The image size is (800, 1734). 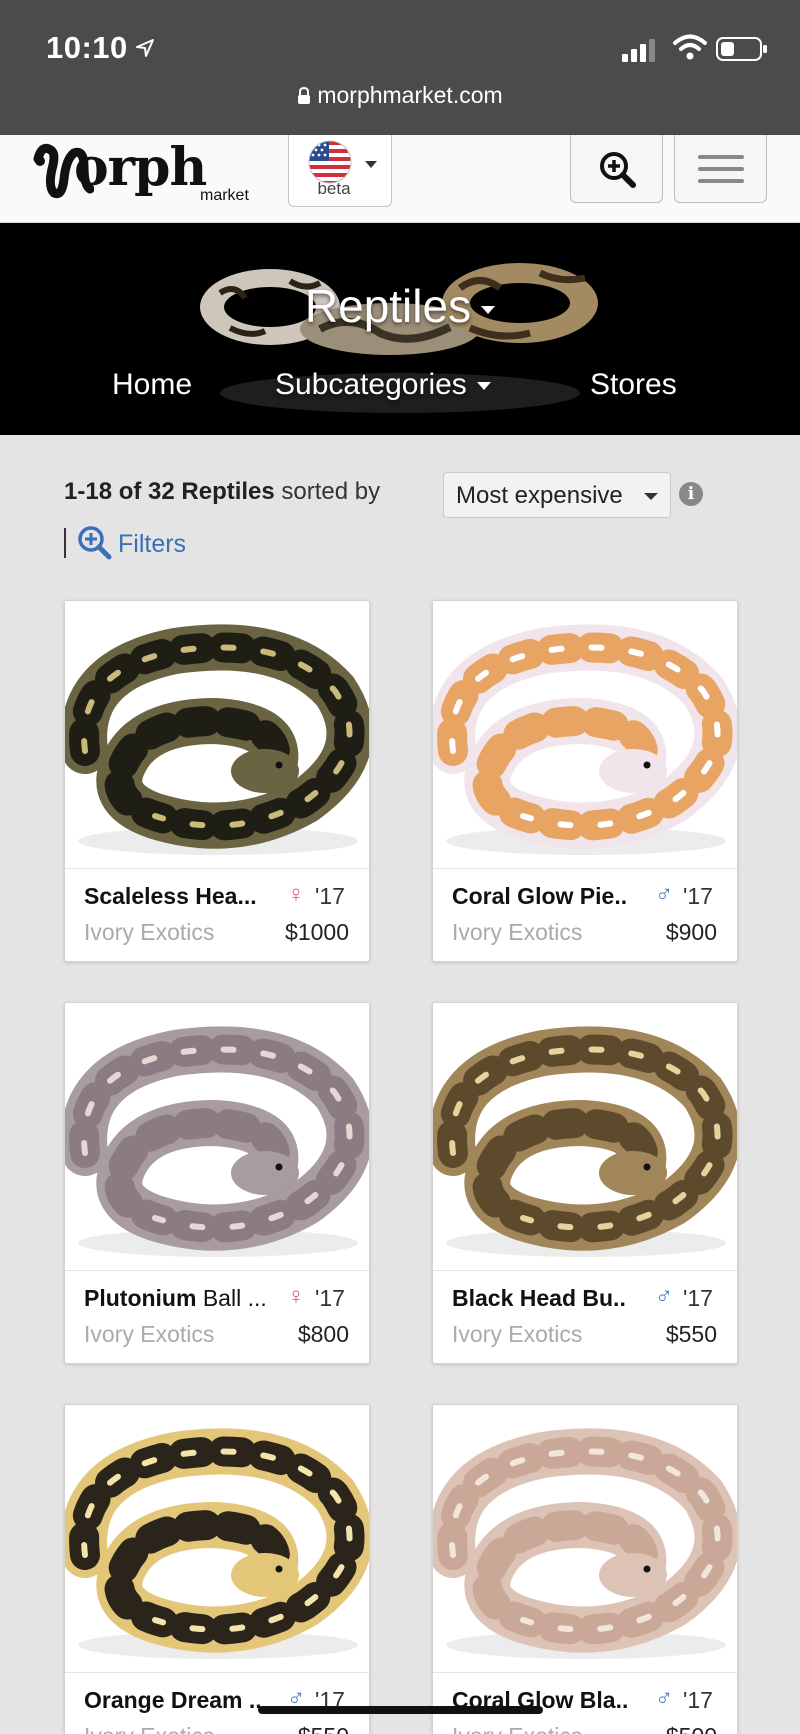 What do you see at coordinates (169, 491) in the screenshot?
I see `results-range: 1-18 of 32 Reptiles` at bounding box center [169, 491].